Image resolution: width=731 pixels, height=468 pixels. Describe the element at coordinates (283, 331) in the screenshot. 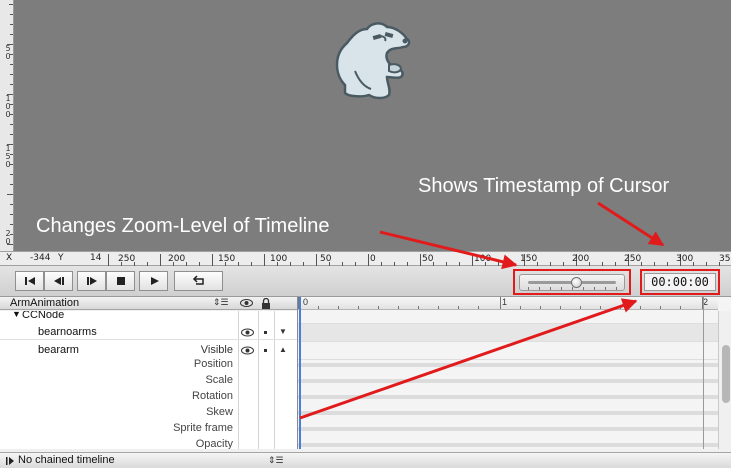

I see `collapse-arrow-icon: ▼` at that location.